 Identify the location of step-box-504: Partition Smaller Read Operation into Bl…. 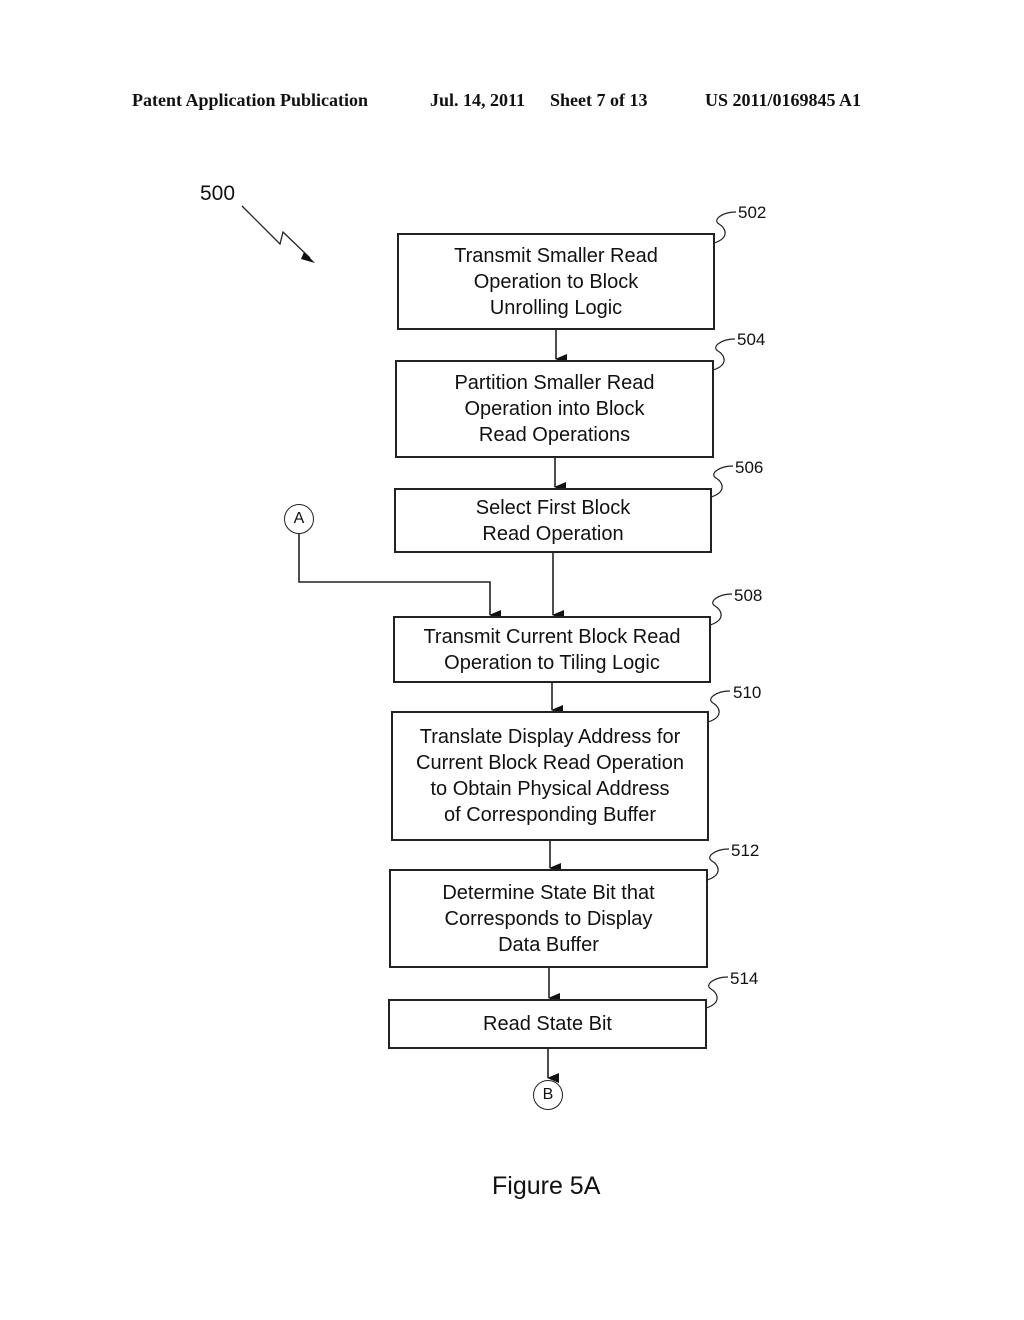
(554, 409).